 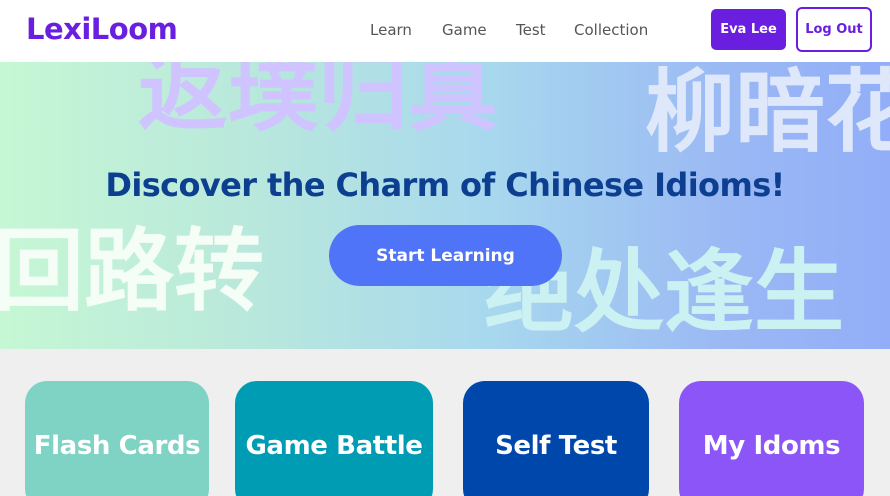 What do you see at coordinates (771, 438) in the screenshot?
I see `my-idioms-card: My Idoms` at bounding box center [771, 438].